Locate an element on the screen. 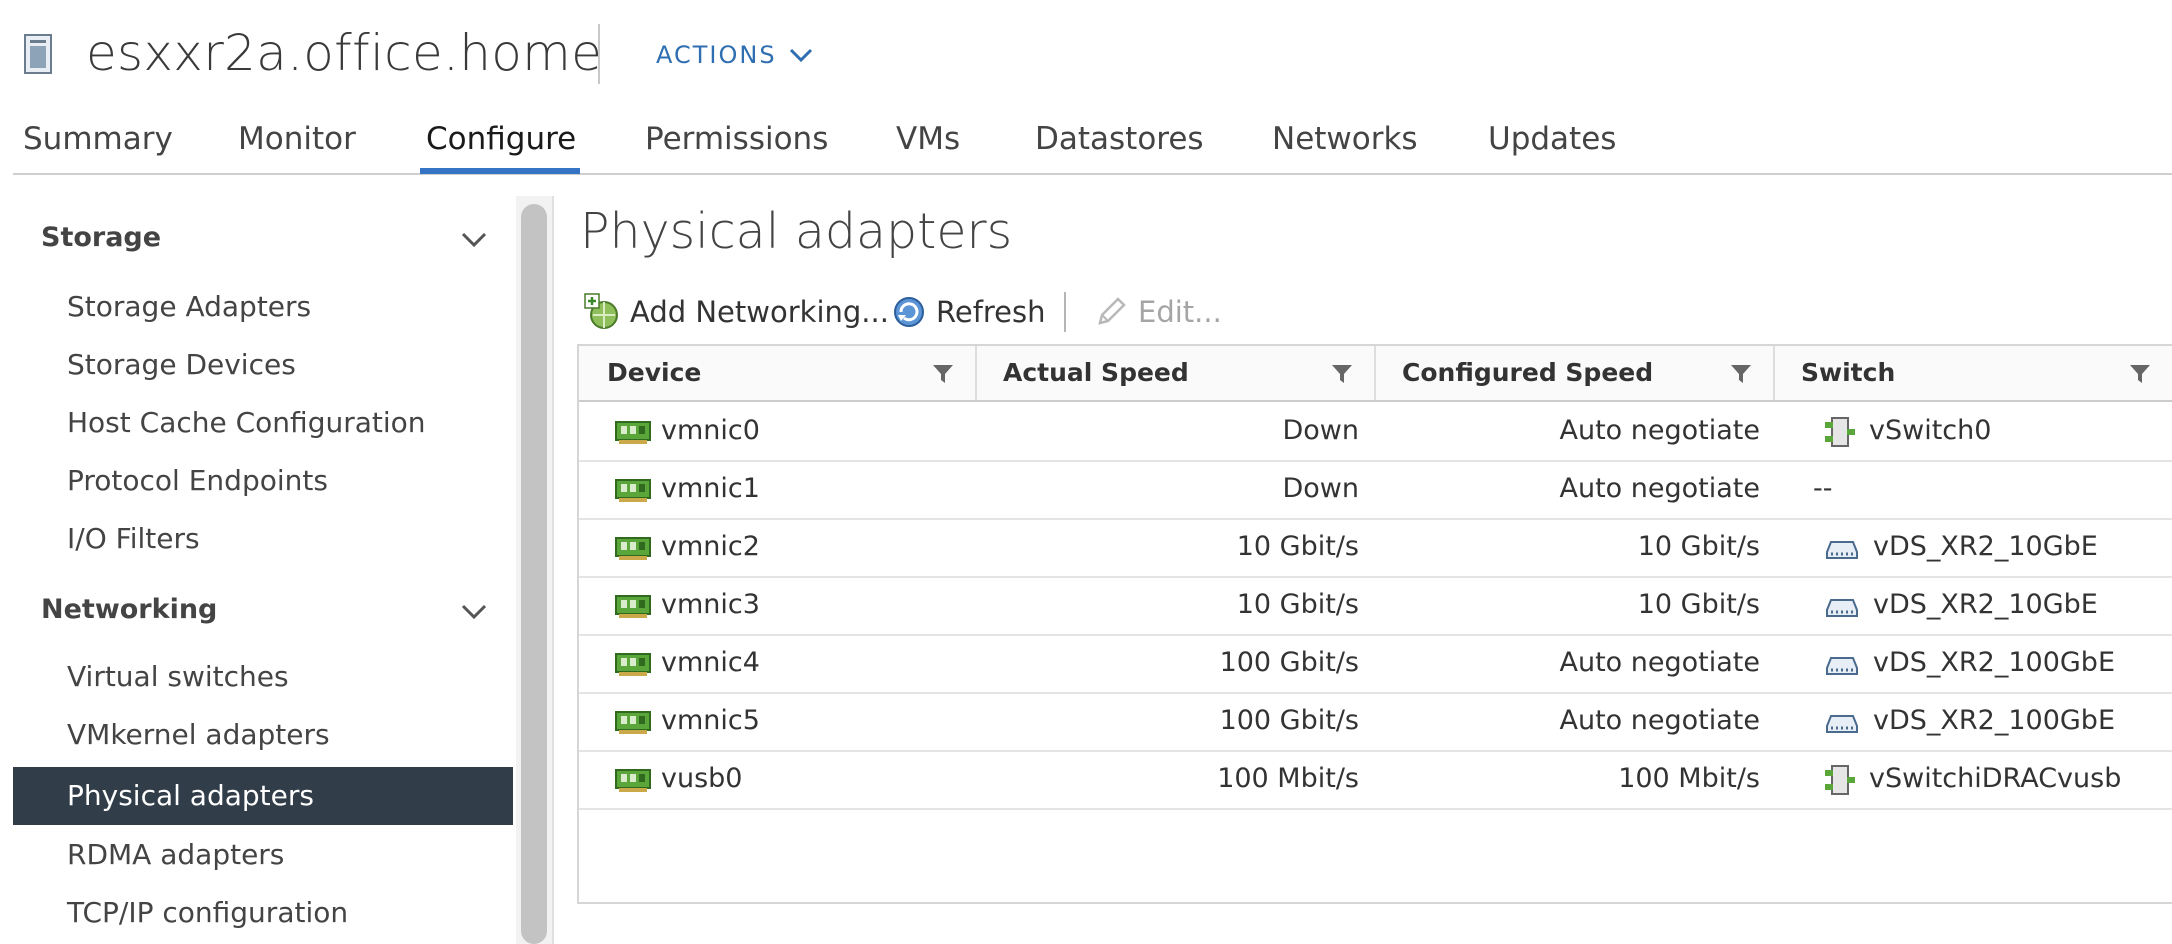 The height and width of the screenshot is (944, 2172). sidebar-item-rdma-adapters: RDMA adapters is located at coordinates (263, 855).